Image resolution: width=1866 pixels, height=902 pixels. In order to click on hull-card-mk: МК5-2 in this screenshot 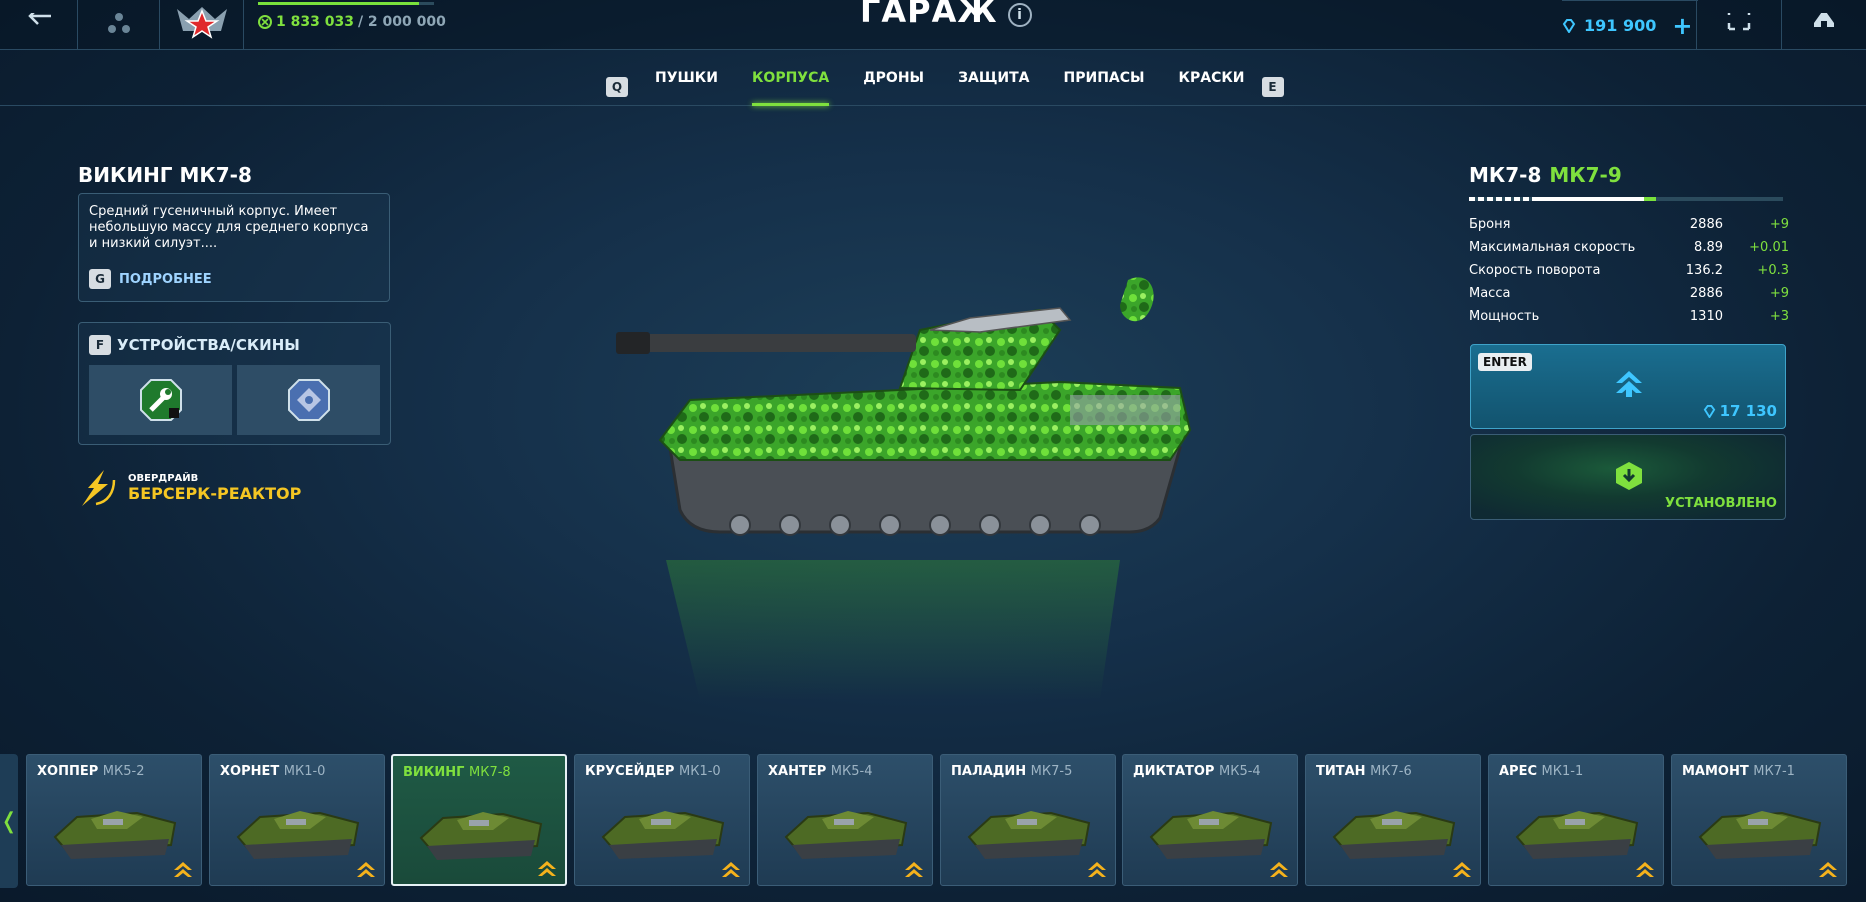, I will do `click(123, 771)`.